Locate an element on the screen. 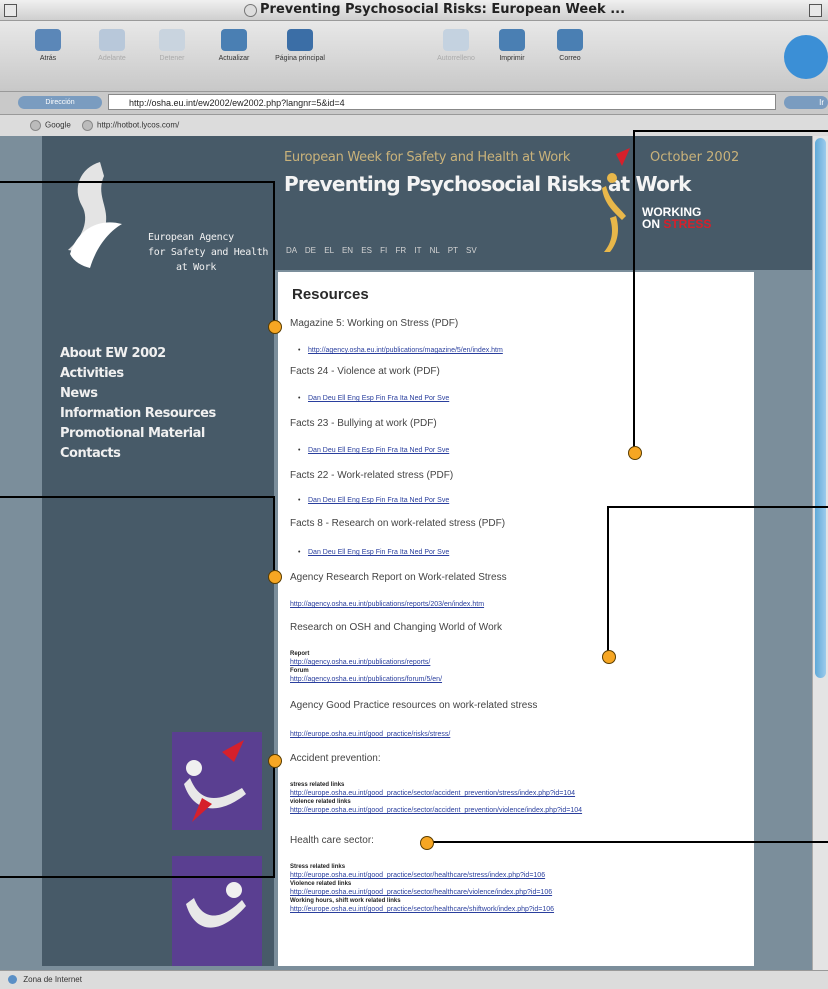 This screenshot has width=828, height=989. stress-text: STRESS is located at coordinates (687, 224).